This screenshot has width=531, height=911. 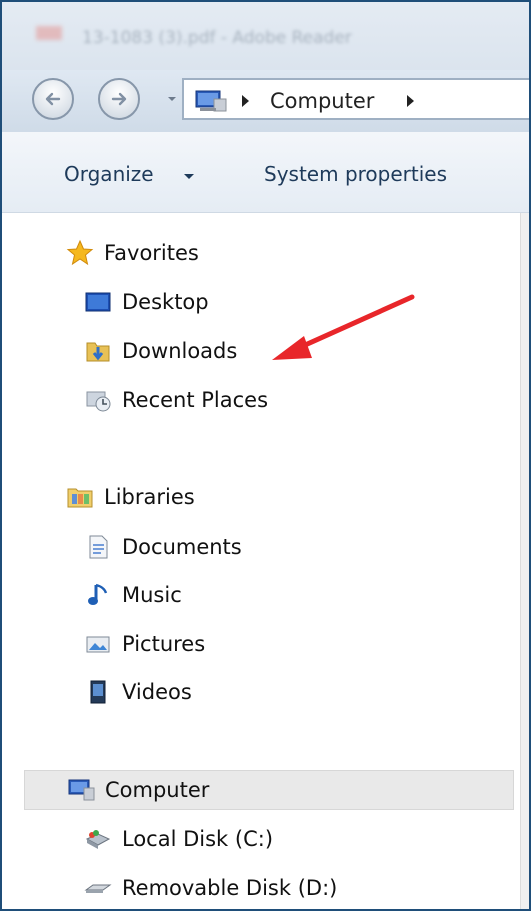 I want to click on nav-item-favorites: Favorites, so click(x=132, y=253).